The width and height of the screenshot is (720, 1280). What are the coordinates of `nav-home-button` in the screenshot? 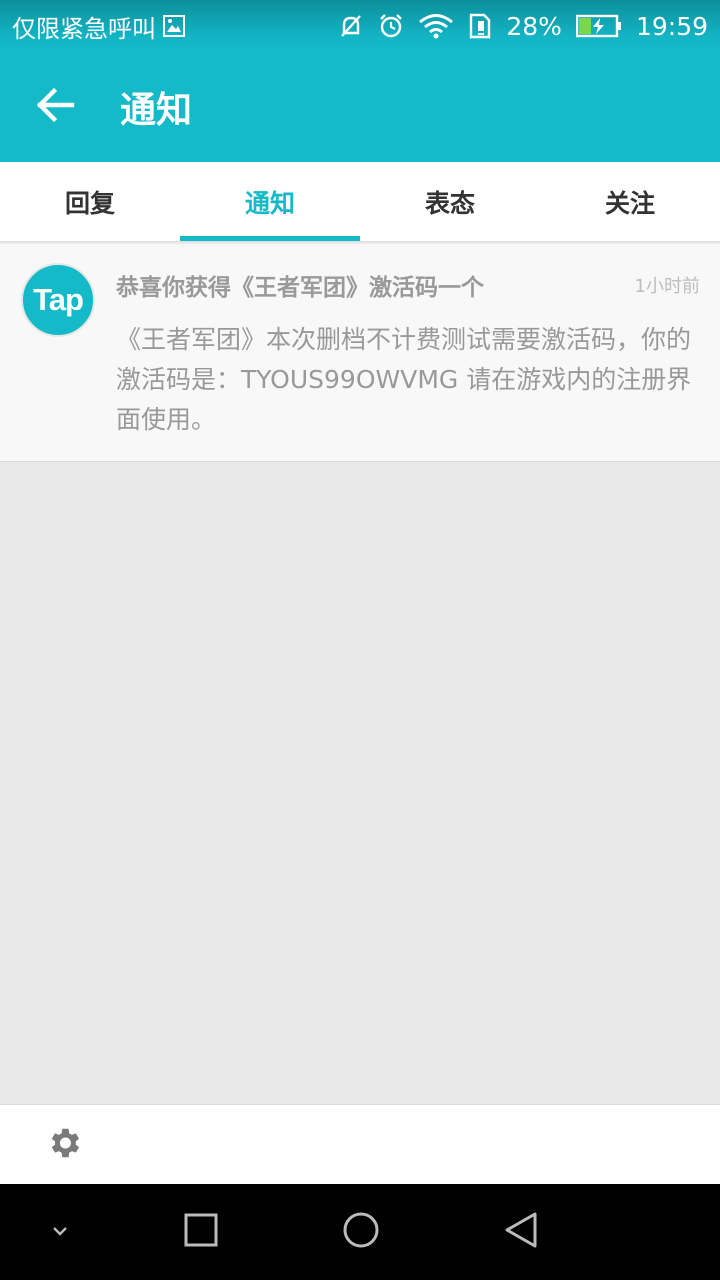 It's located at (361, 1232).